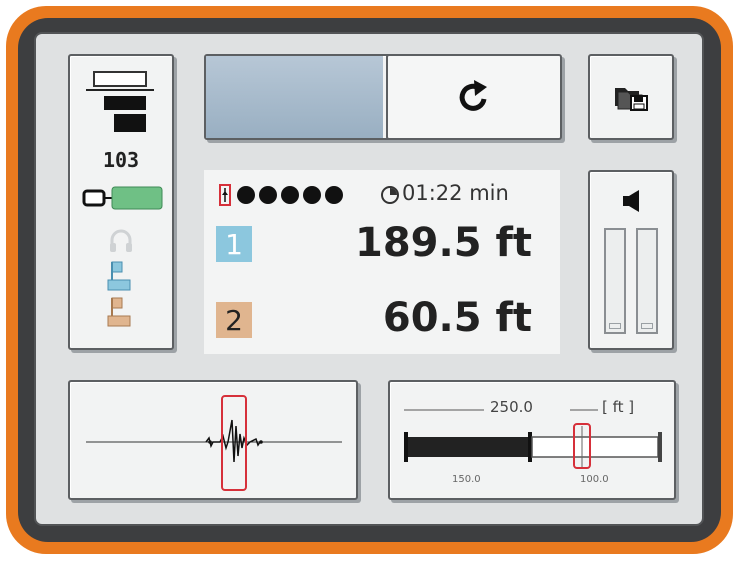 The height and width of the screenshot is (561, 741). I want to click on volume-panel, so click(631, 260).